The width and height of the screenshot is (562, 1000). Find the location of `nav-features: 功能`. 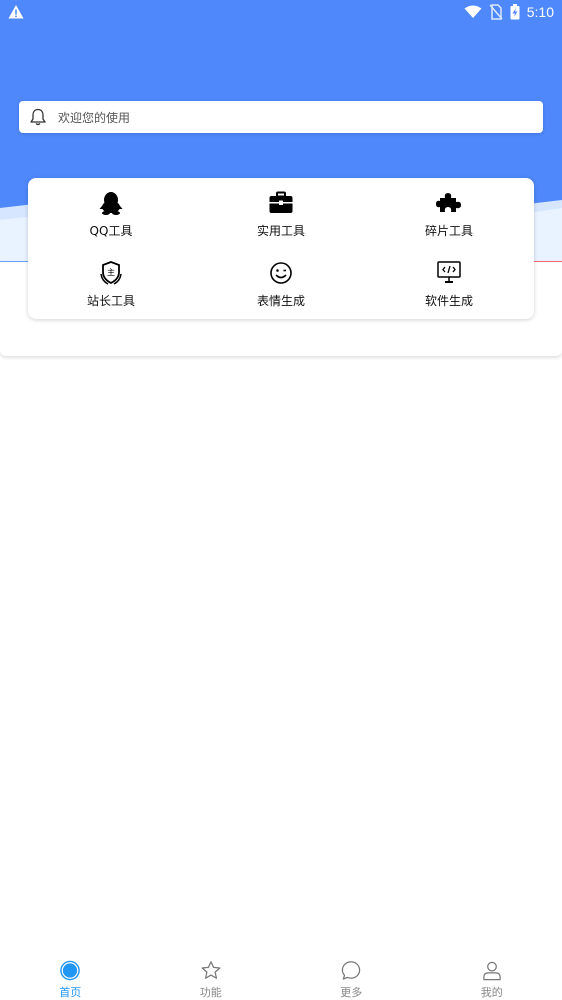

nav-features: 功能 is located at coordinates (211, 976).